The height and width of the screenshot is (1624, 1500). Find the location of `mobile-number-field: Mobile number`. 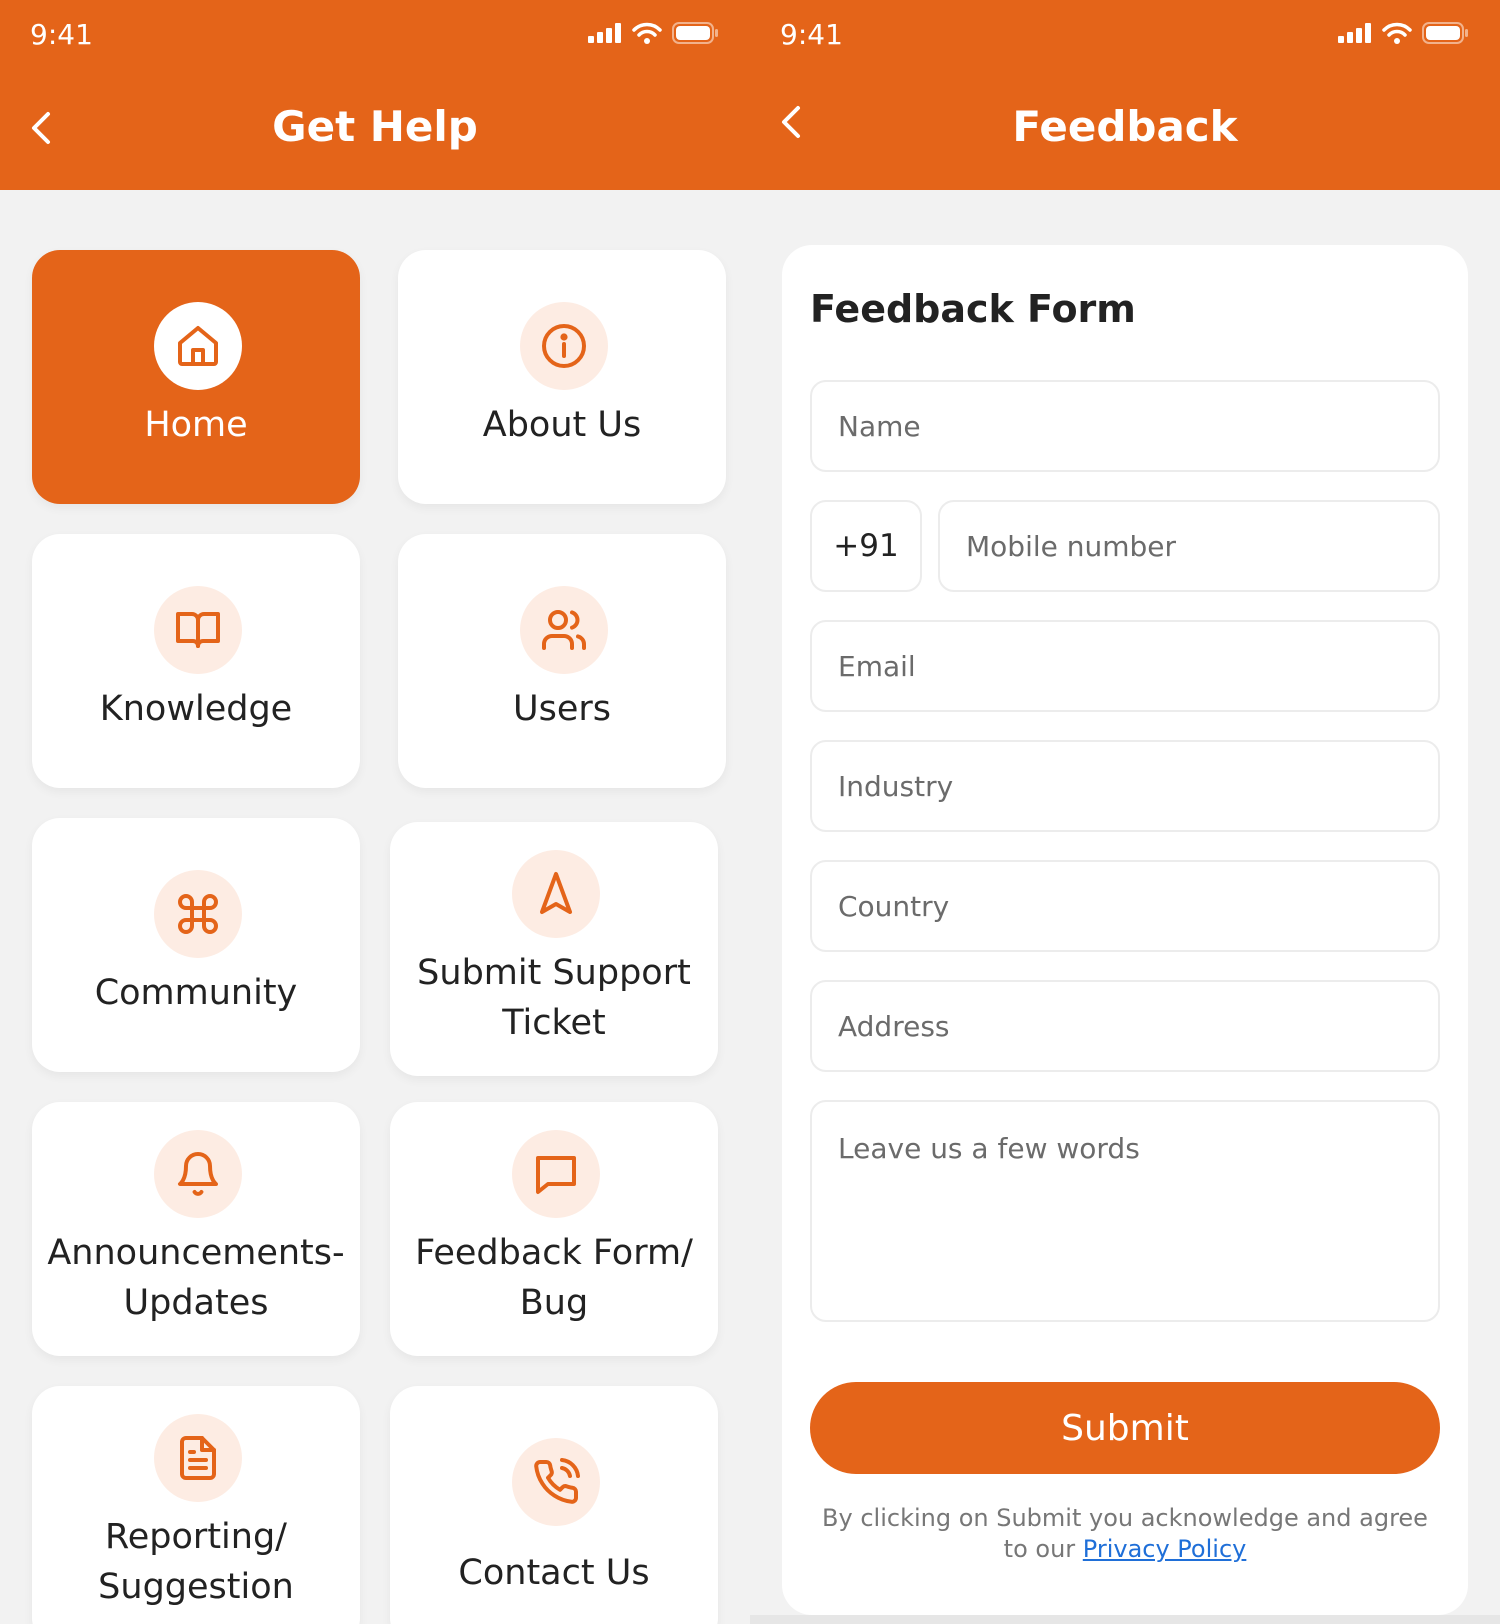

mobile-number-field: Mobile number is located at coordinates (1189, 546).